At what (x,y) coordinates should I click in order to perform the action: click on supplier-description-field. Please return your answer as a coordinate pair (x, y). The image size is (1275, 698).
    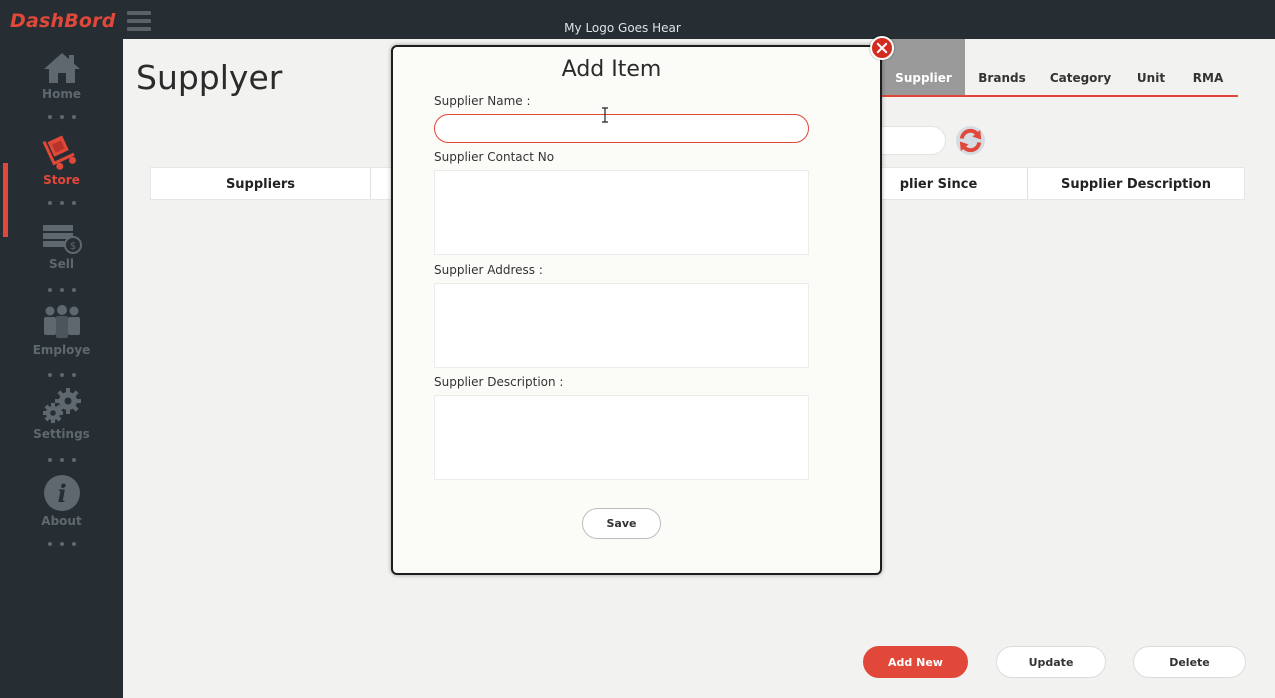
    Looking at the image, I should click on (621, 437).